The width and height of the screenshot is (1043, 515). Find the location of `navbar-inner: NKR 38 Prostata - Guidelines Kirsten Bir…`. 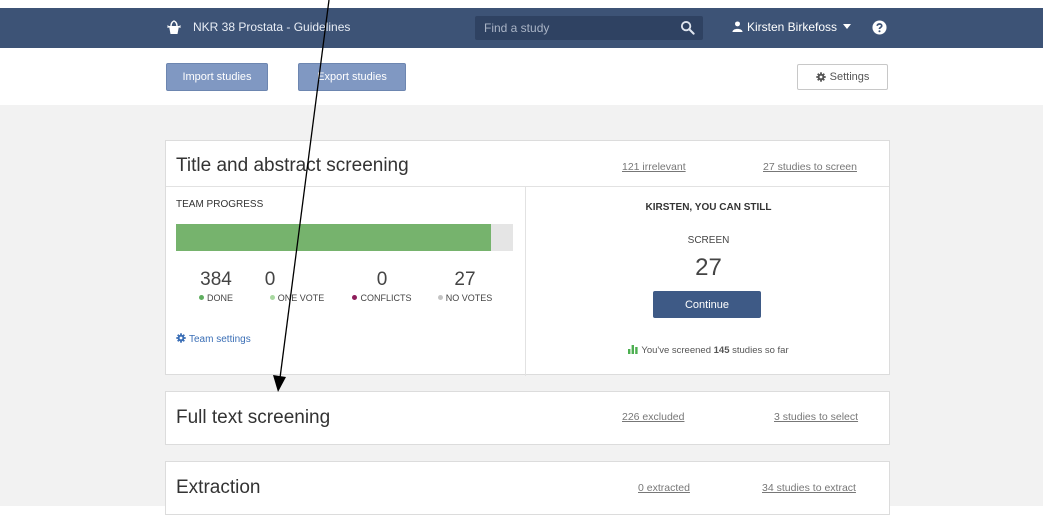

navbar-inner: NKR 38 Prostata - Guidelines Kirsten Bir… is located at coordinates (528, 28).